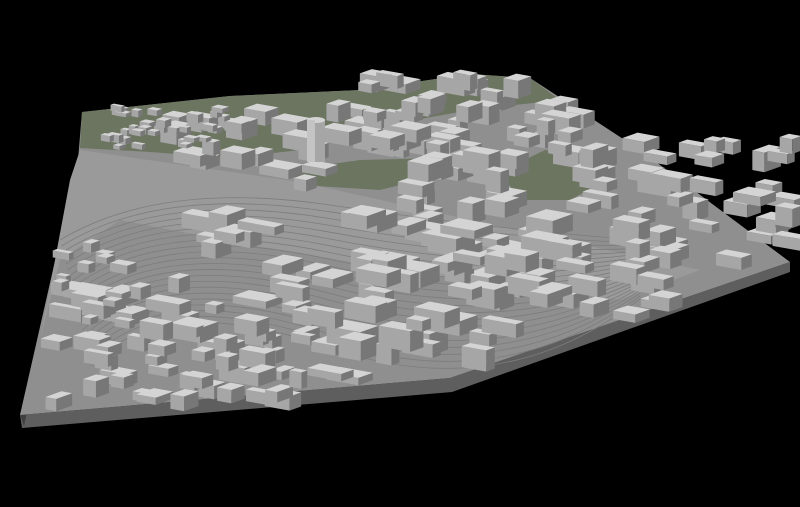 The height and width of the screenshot is (507, 800). I want to click on tower-building, so click(316, 139).